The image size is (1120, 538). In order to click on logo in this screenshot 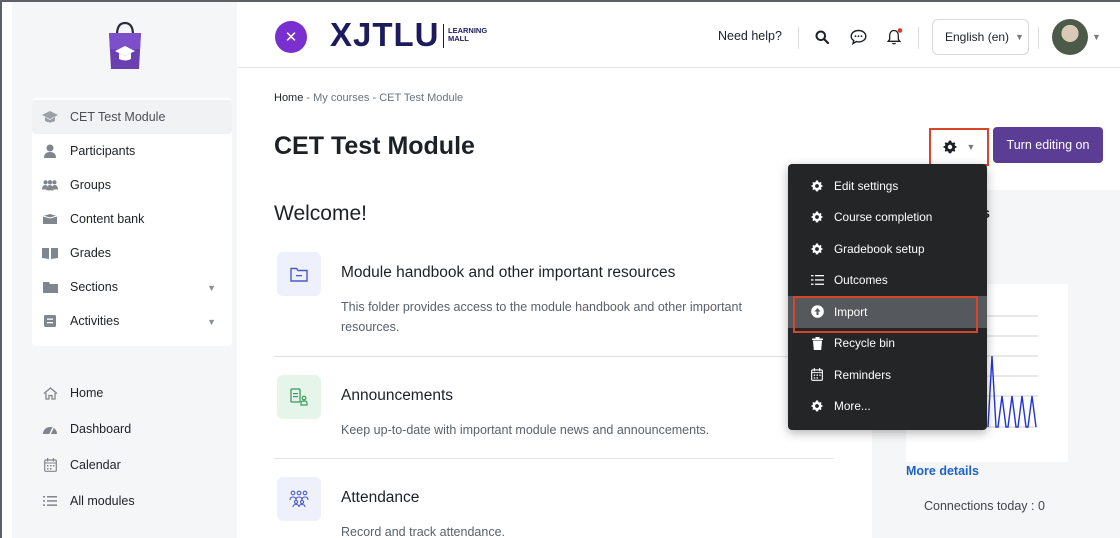, I will do `click(124, 45)`.